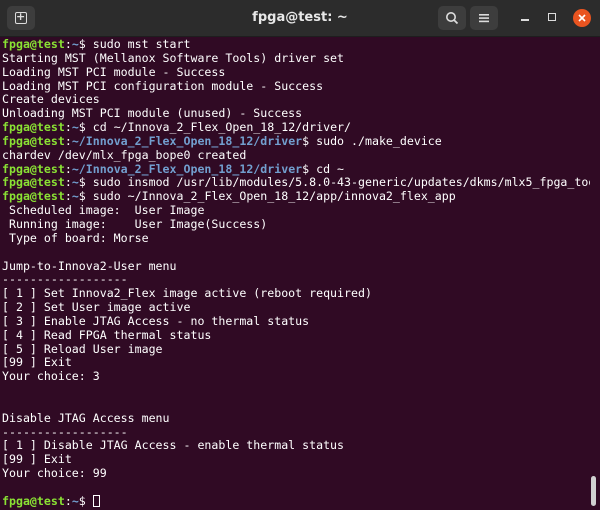 This screenshot has height=510, width=600. I want to click on output-line: Your choice: 99, so click(54, 473).